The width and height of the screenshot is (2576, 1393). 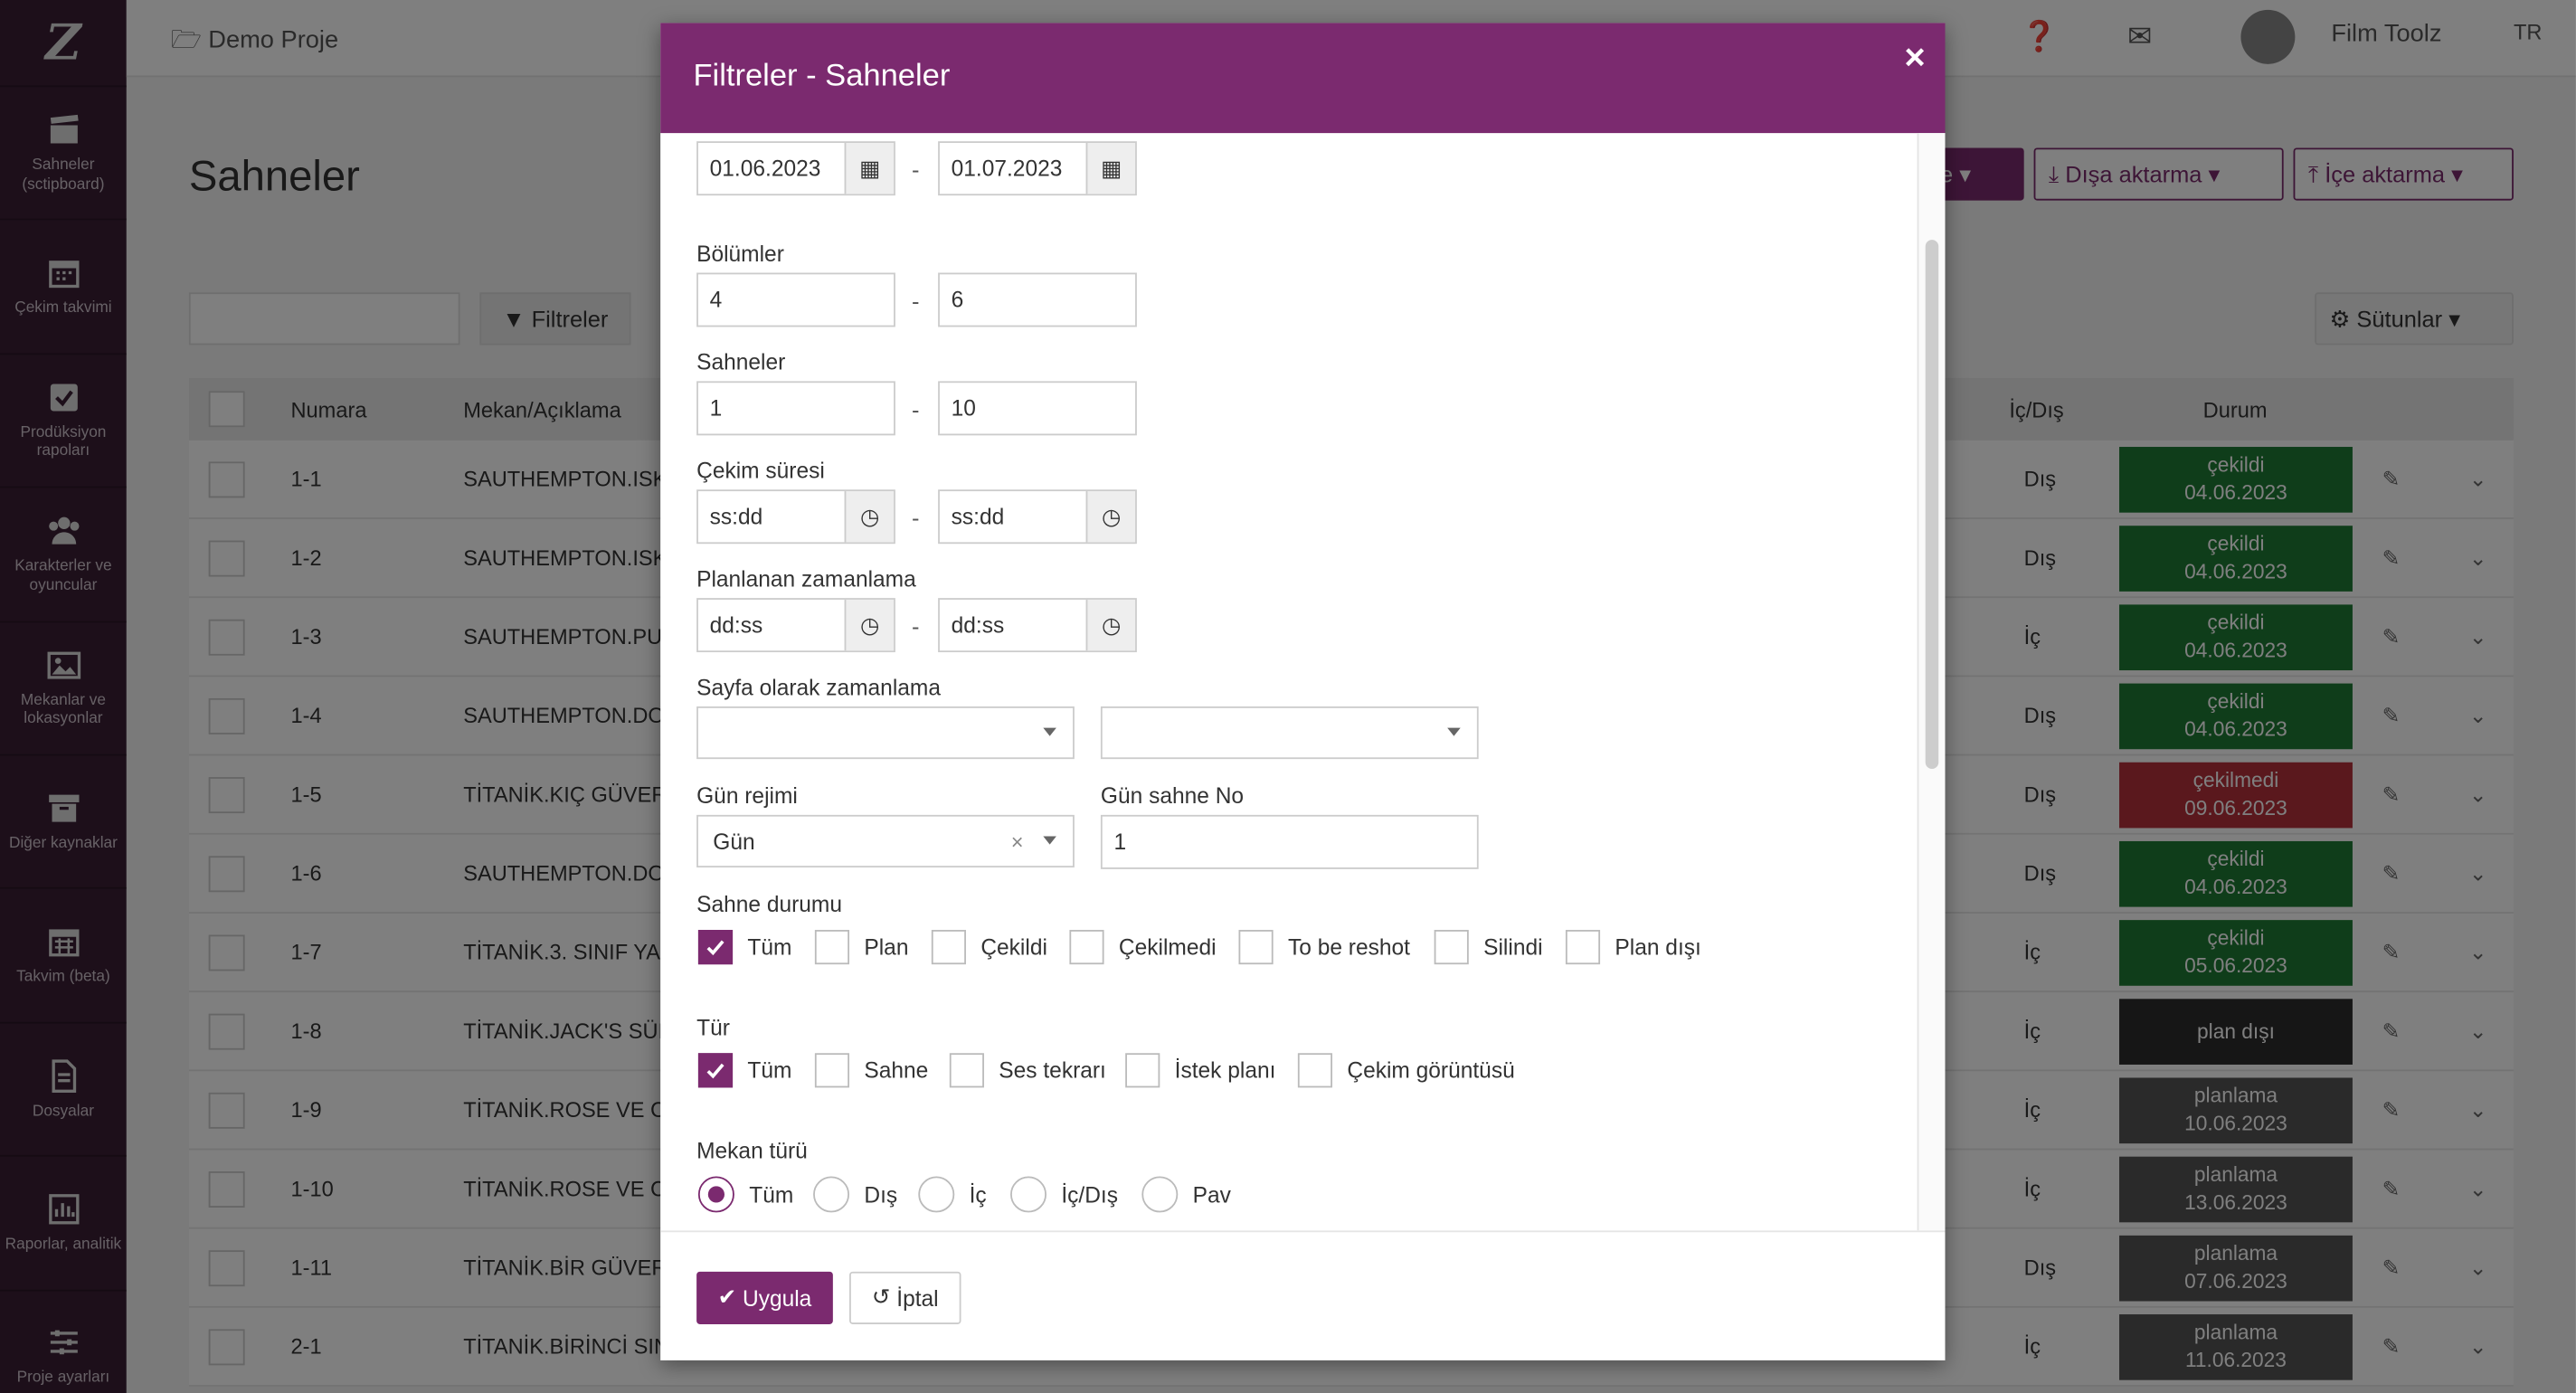 I want to click on checkbox-option: Çekim görüntüsü, so click(x=1406, y=1070).